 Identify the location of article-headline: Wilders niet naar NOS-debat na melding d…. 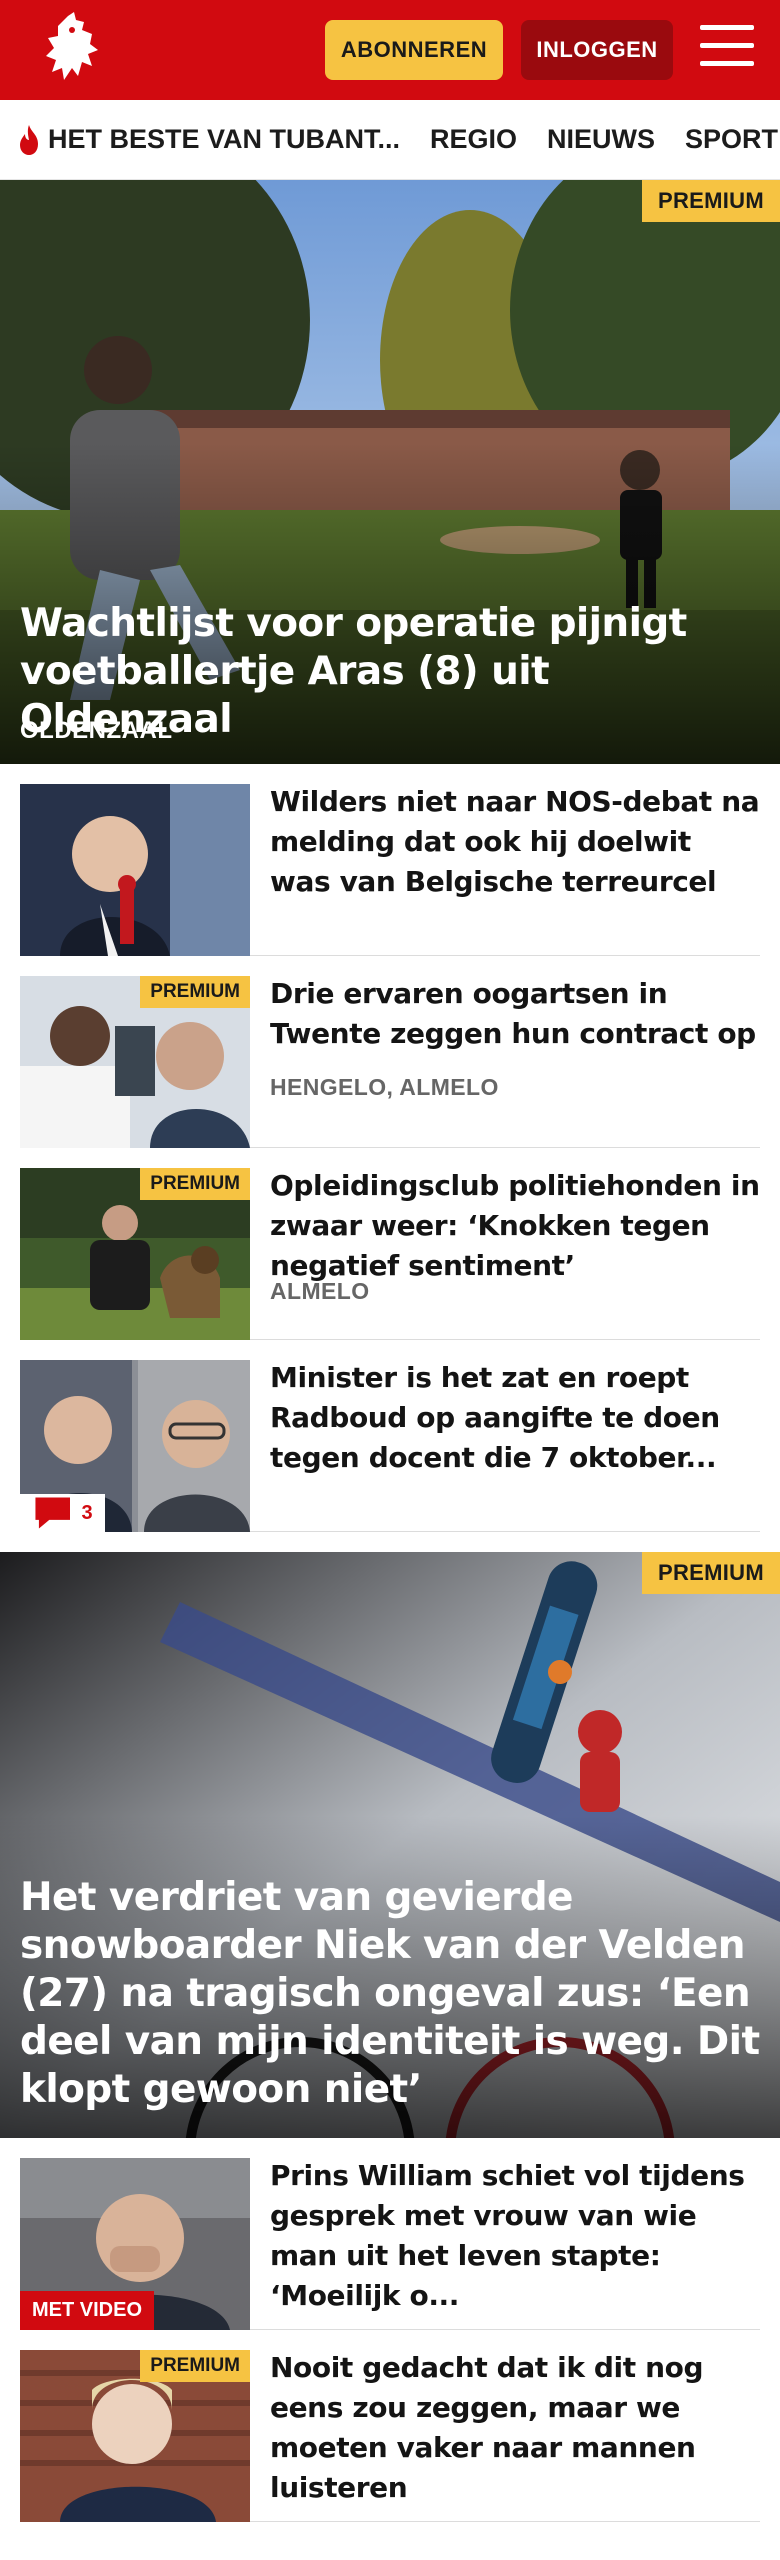
(515, 842).